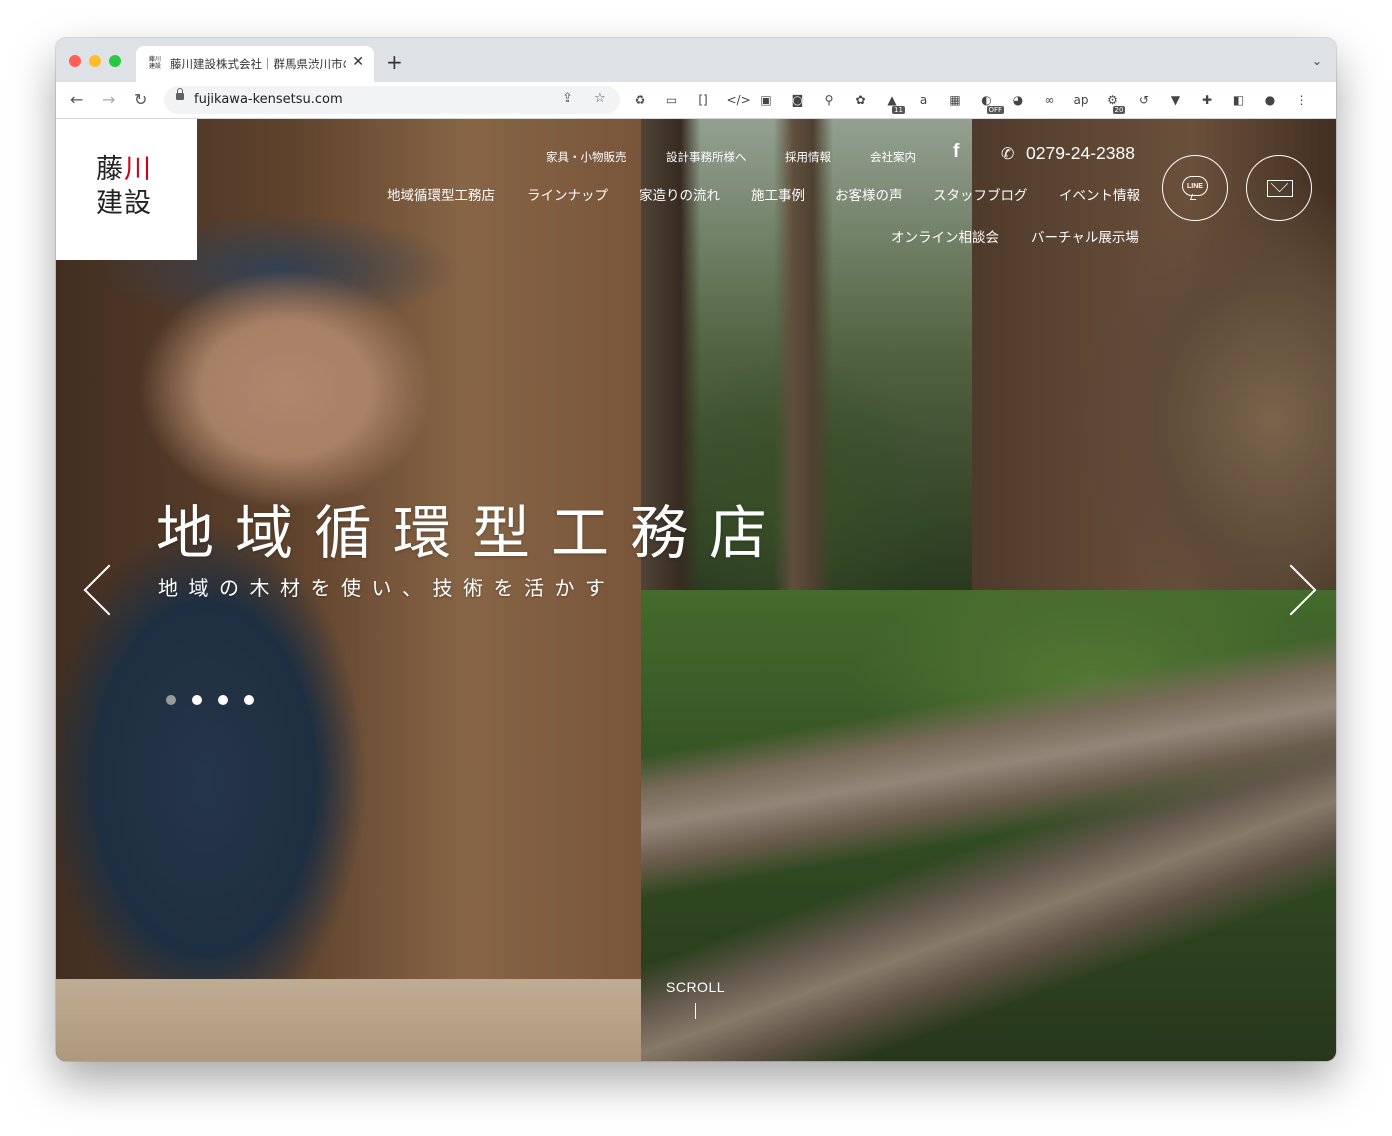 This screenshot has height=1136, width=1392. Describe the element at coordinates (1119, 110) in the screenshot. I see `gear-ext-badge: 20` at that location.